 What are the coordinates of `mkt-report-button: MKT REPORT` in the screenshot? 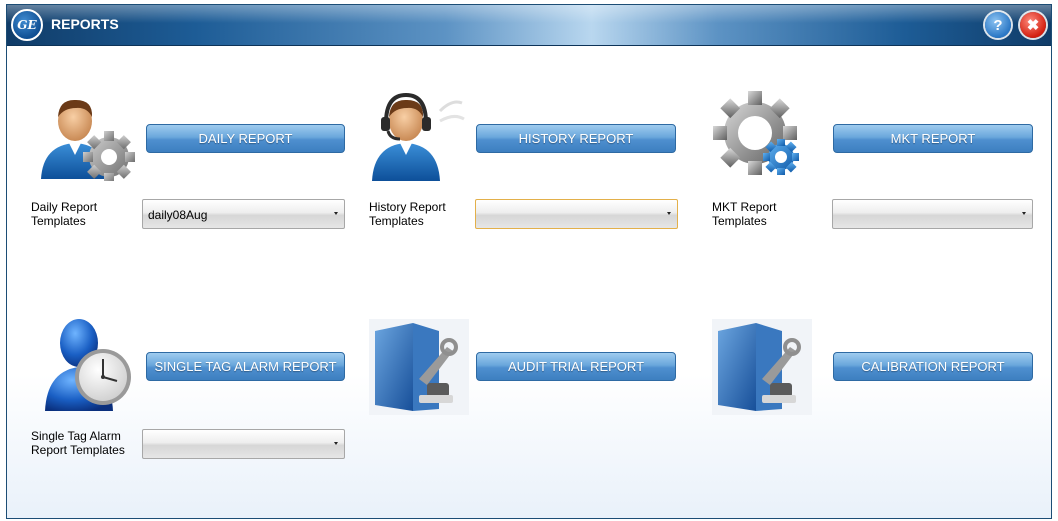 It's located at (933, 138).